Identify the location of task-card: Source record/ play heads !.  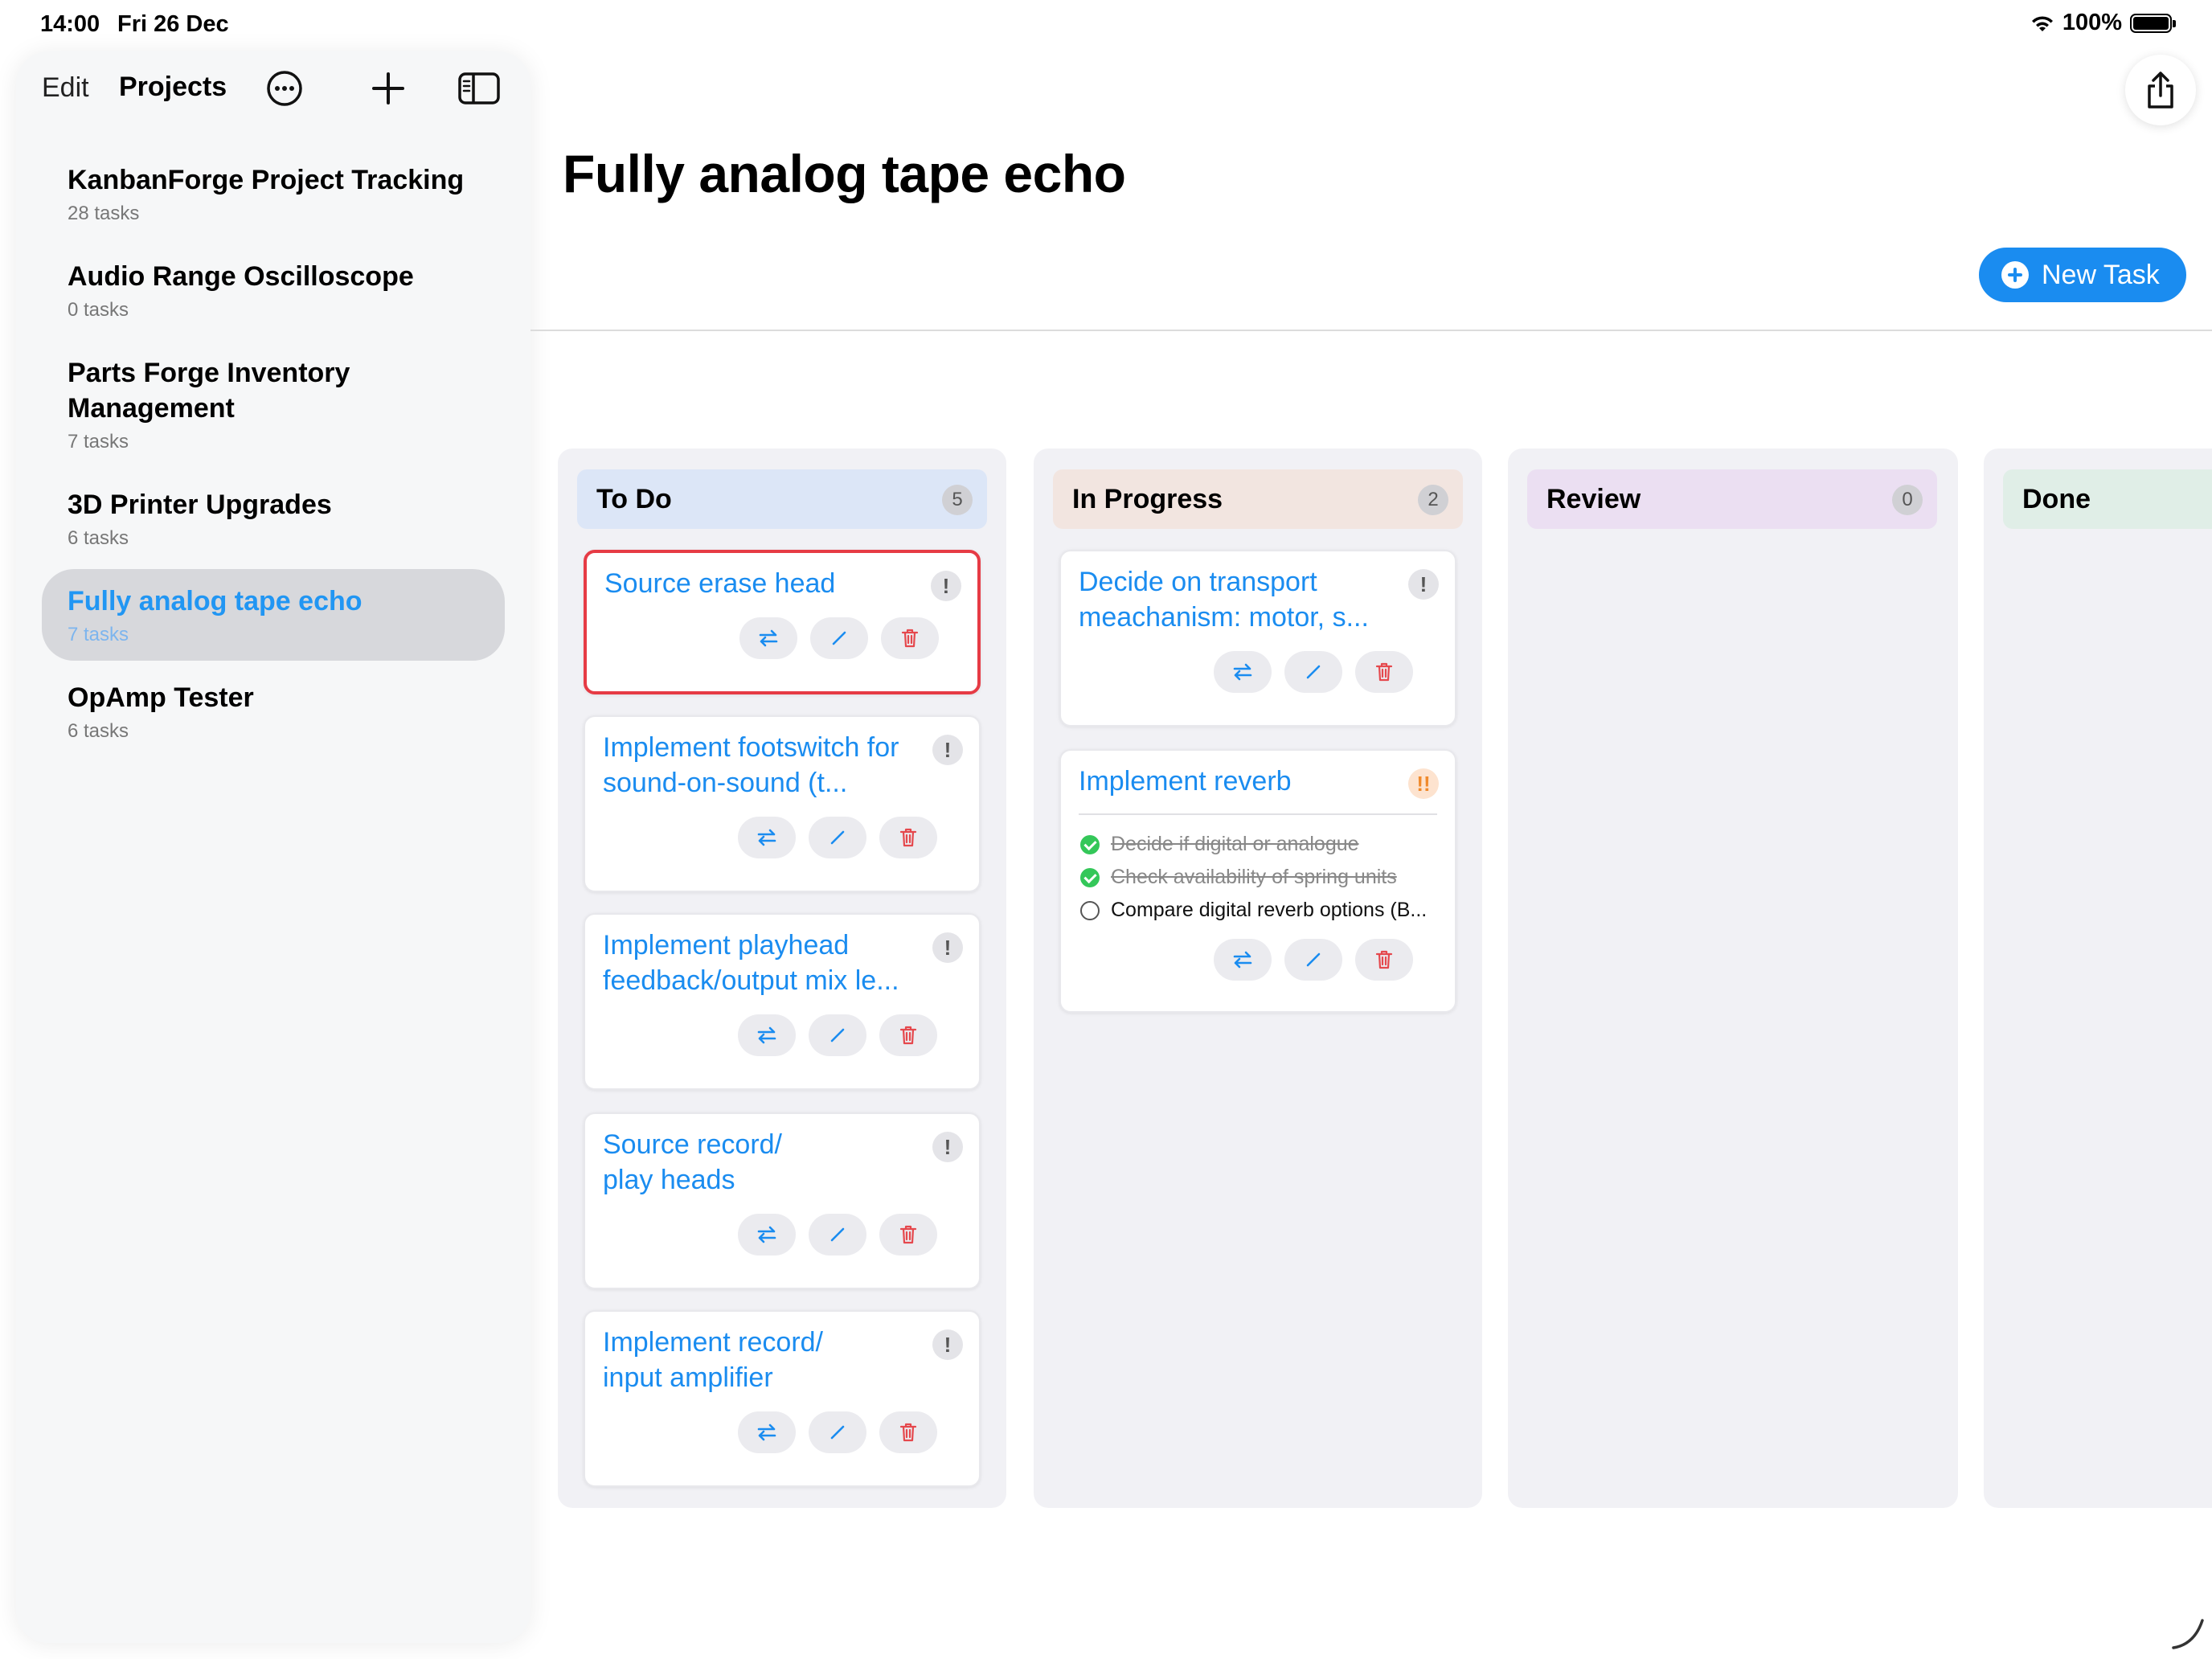
(782, 1200).